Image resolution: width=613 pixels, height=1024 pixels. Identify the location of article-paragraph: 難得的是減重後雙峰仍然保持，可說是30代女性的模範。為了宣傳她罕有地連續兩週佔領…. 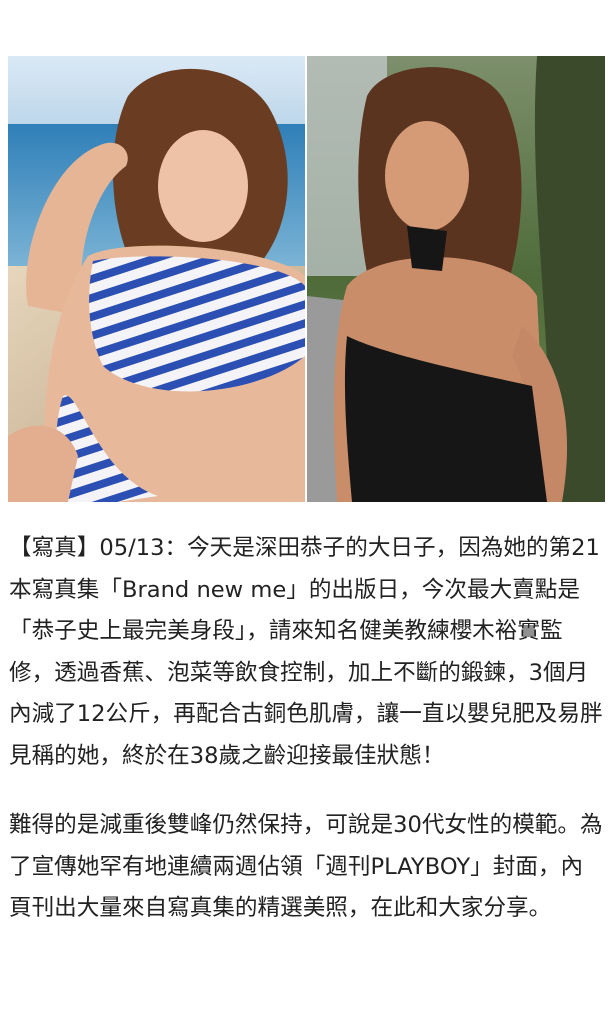
(306, 866).